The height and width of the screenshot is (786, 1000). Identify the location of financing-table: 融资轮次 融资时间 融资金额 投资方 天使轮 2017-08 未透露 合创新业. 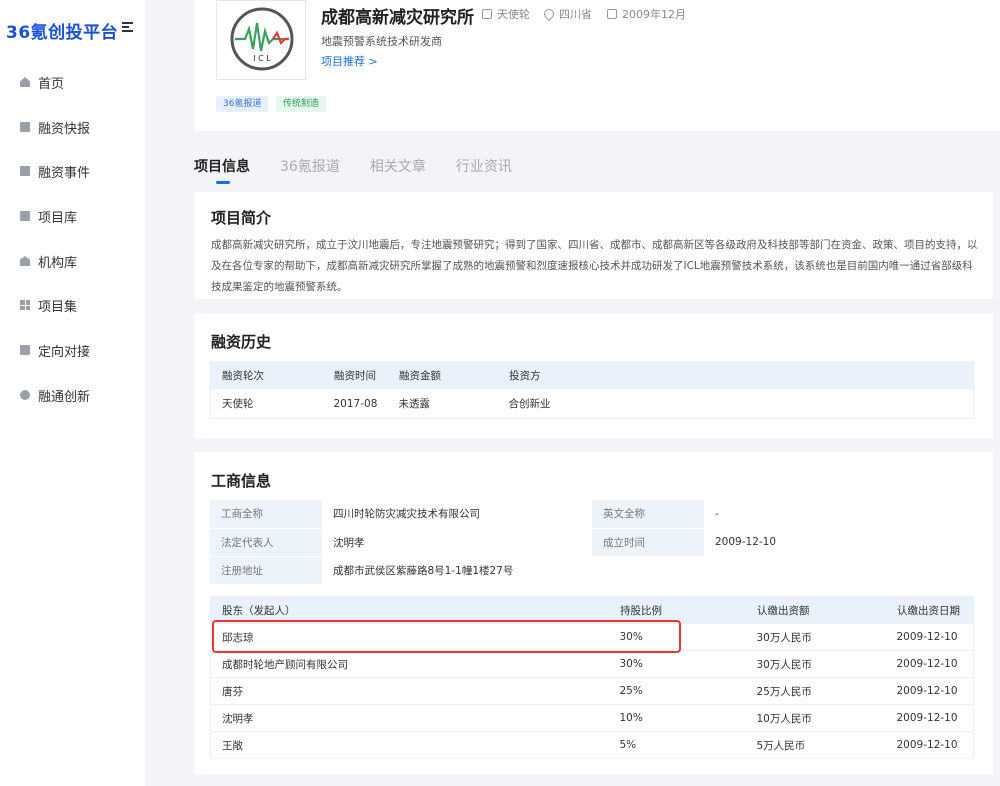
(592, 390).